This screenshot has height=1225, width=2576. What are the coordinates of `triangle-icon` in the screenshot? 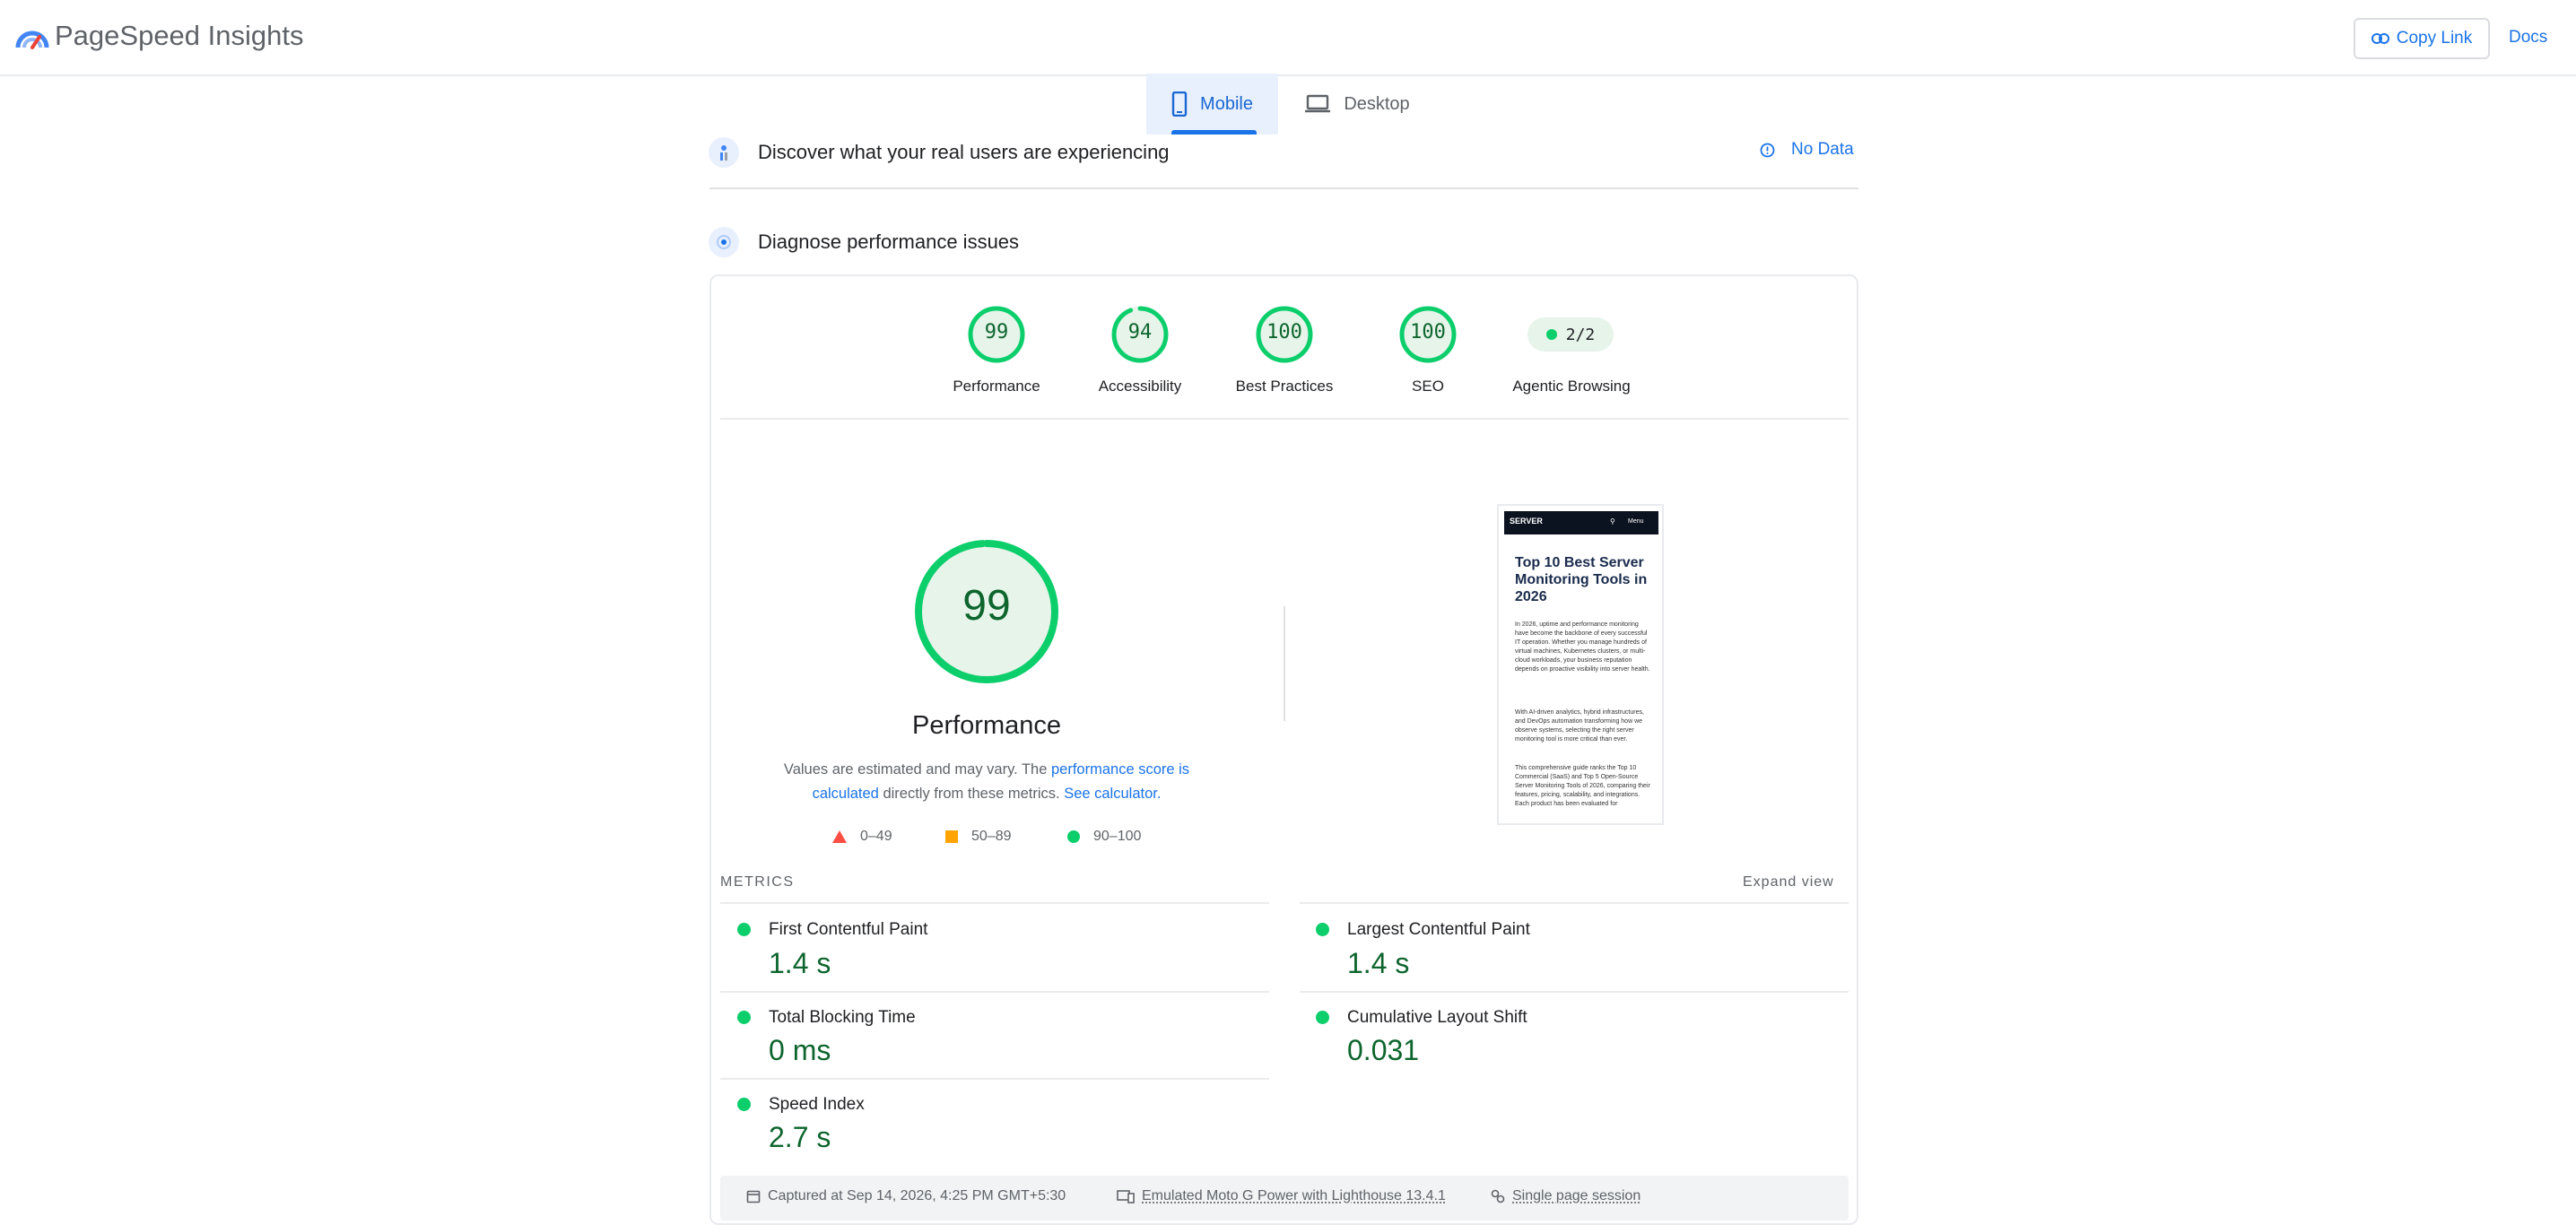 It's located at (839, 837).